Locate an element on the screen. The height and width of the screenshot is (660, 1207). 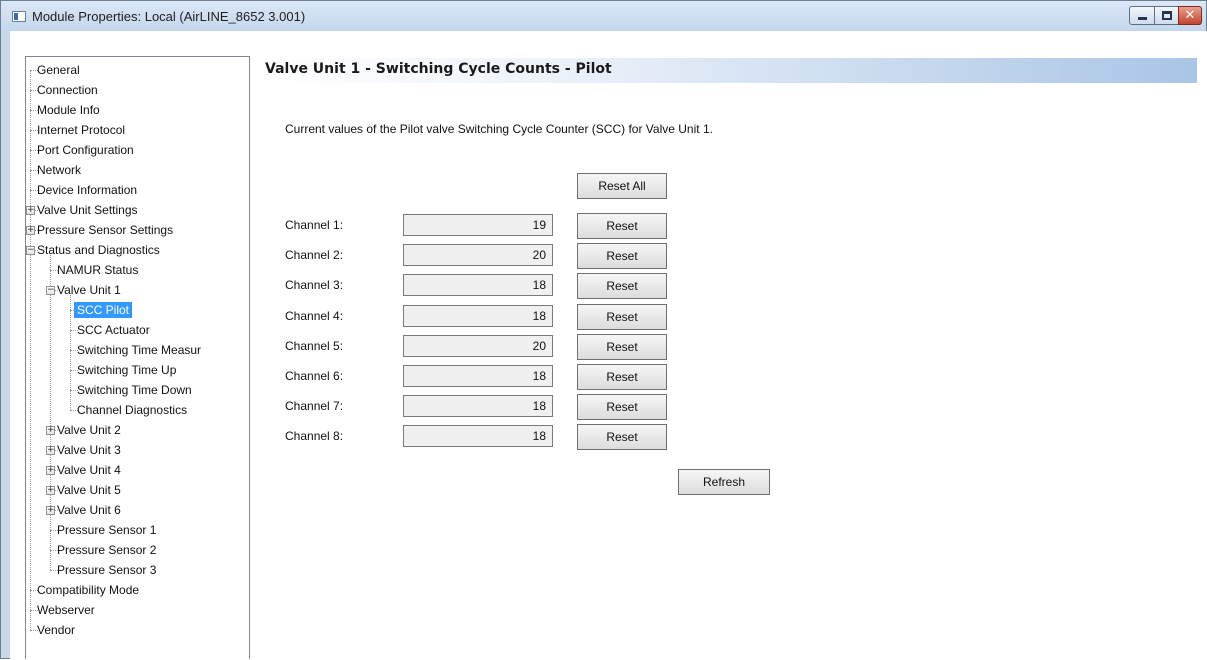
minimize-button is located at coordinates (1142, 15).